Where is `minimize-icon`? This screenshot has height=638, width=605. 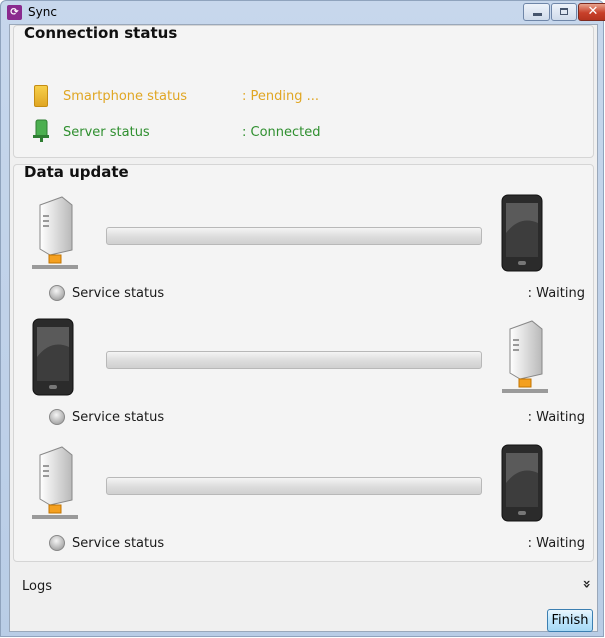 minimize-icon is located at coordinates (537, 14).